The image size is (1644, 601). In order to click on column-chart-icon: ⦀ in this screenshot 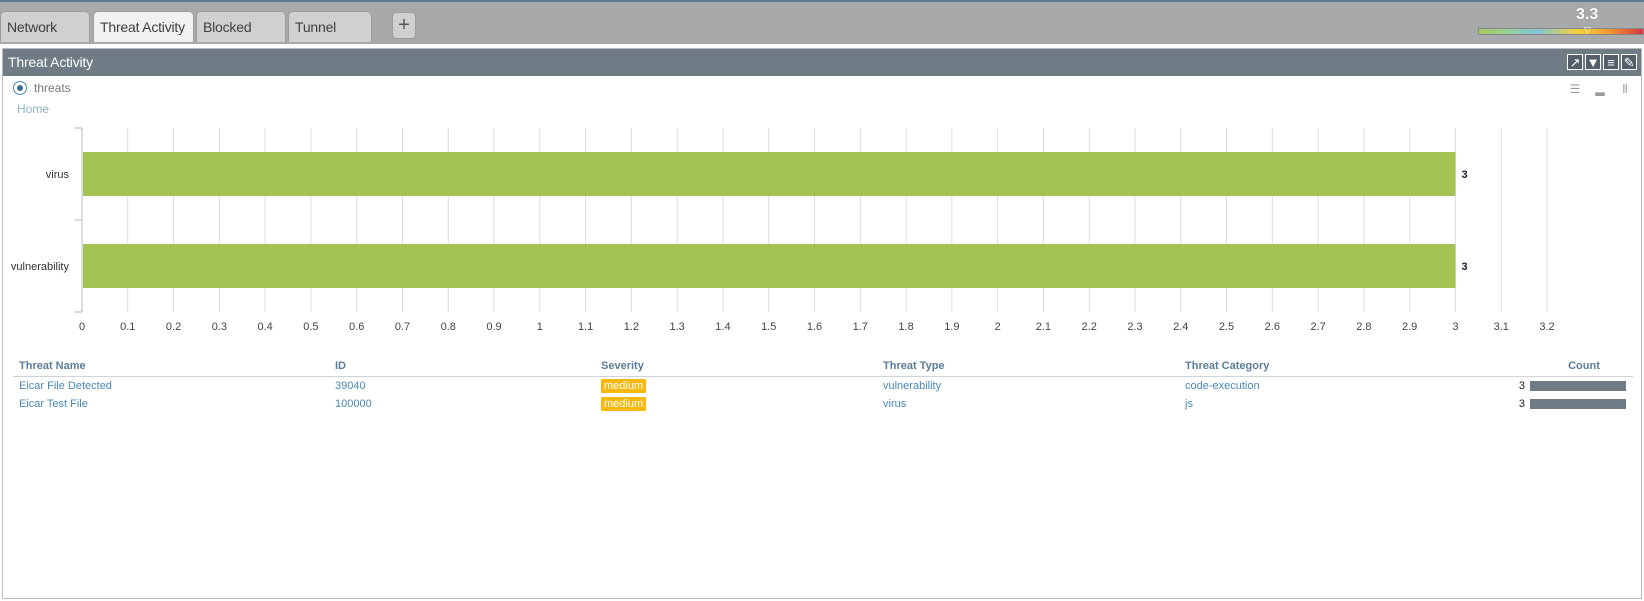, I will do `click(1625, 89)`.